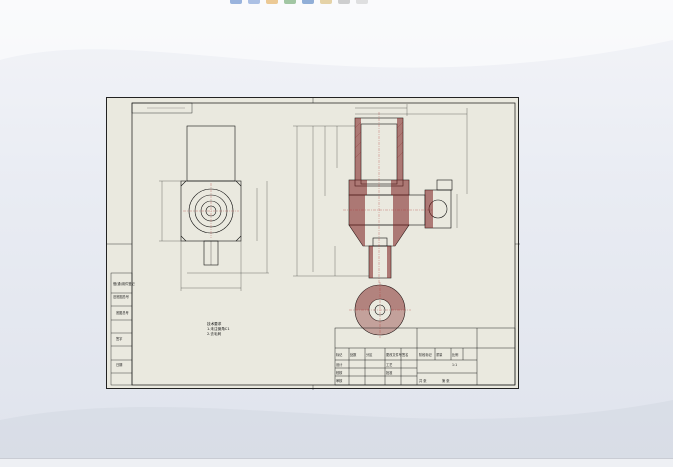  I want to click on tb-row-4: 工艺, so click(389, 364).